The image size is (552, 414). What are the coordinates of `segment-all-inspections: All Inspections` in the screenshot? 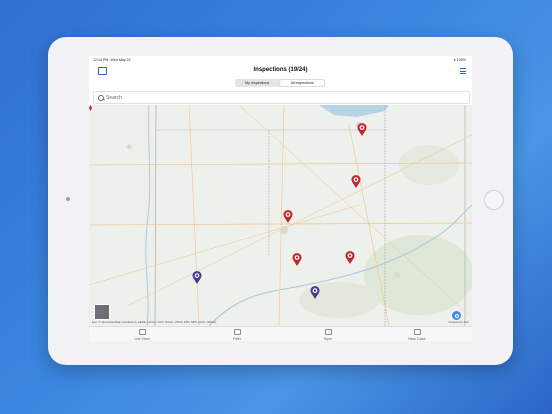 It's located at (302, 83).